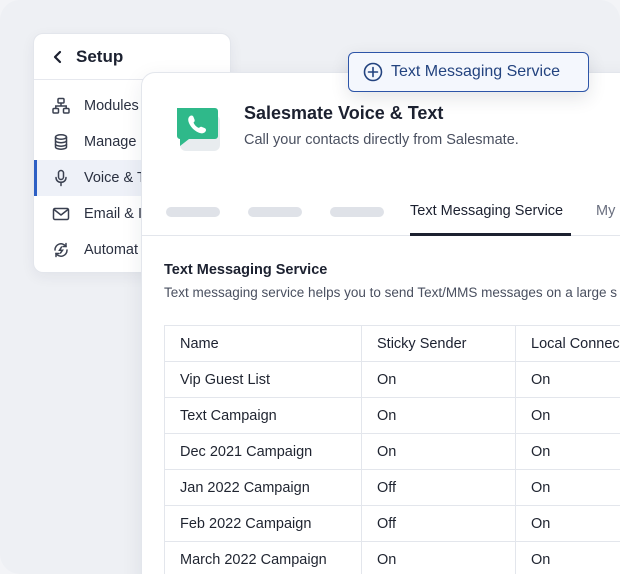 Image resolution: width=620 pixels, height=574 pixels. What do you see at coordinates (263, 523) in the screenshot?
I see `cell-name: Feb 2022 Campaign` at bounding box center [263, 523].